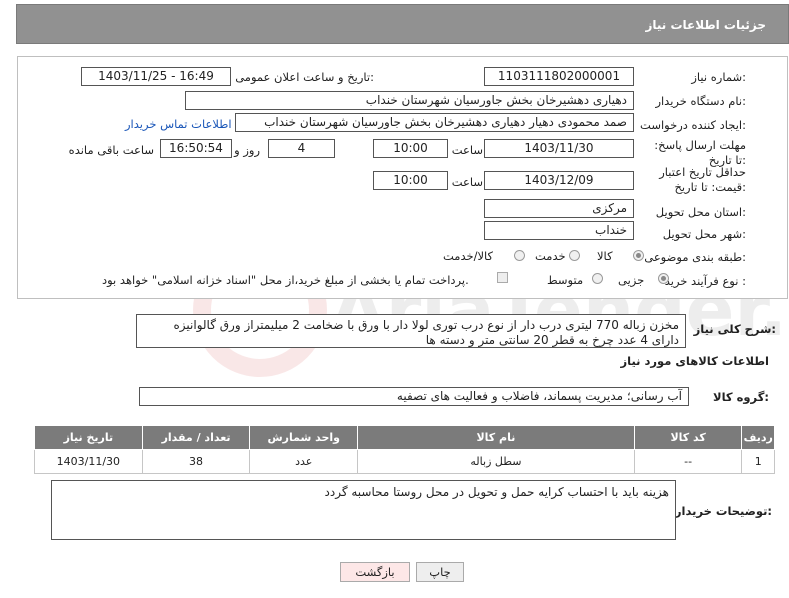 This screenshot has height=598, width=789. I want to click on cell-row-number: 1, so click(758, 461).